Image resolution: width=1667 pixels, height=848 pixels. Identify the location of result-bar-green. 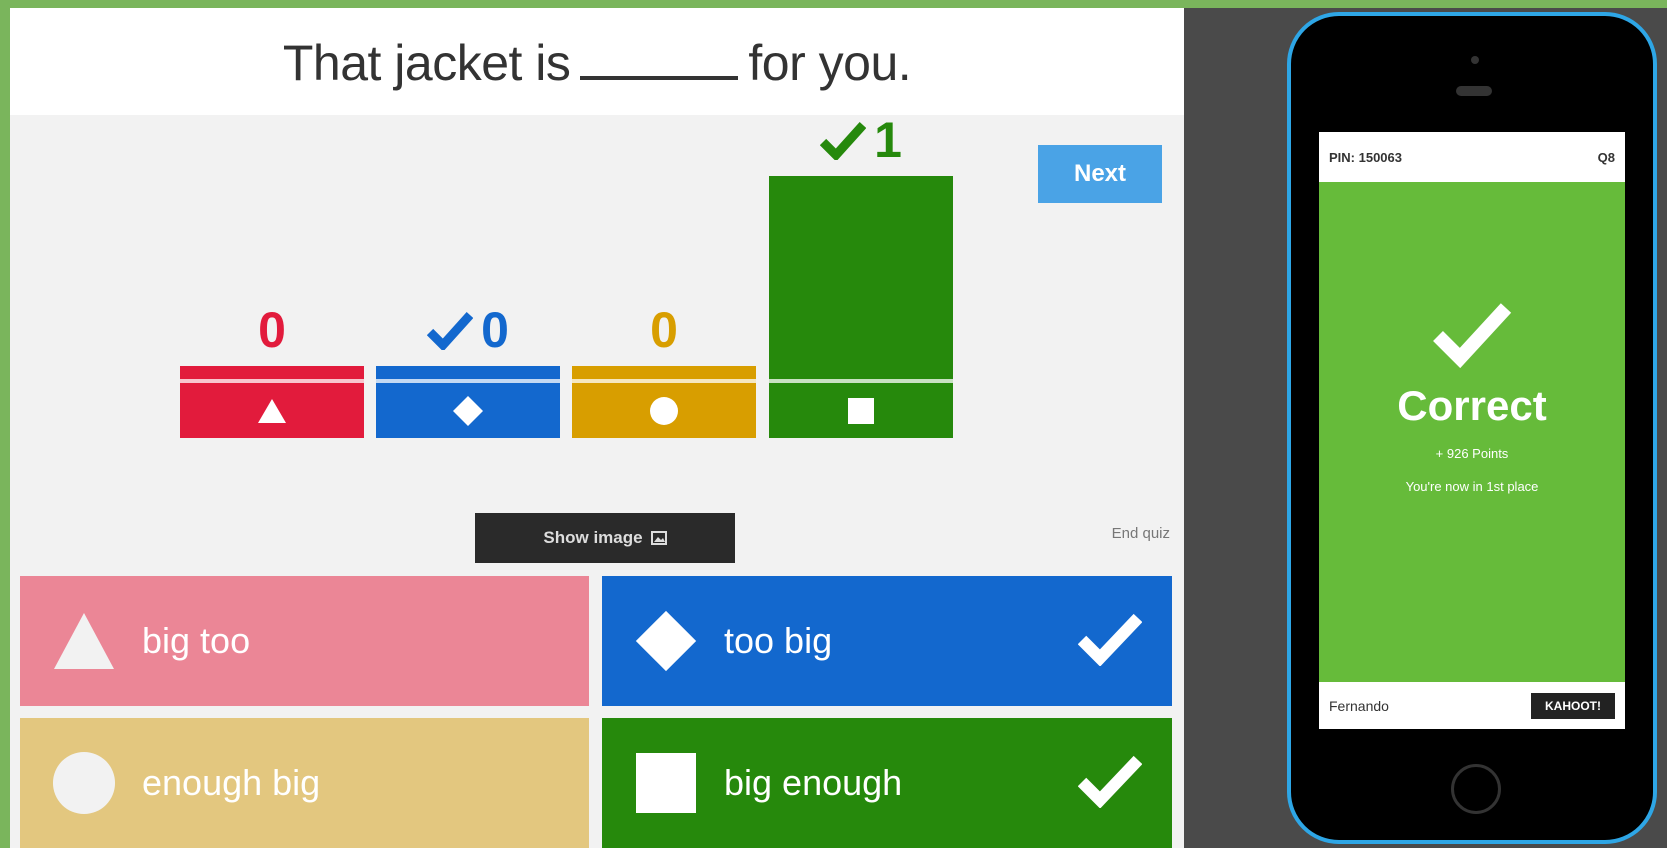
(861, 307).